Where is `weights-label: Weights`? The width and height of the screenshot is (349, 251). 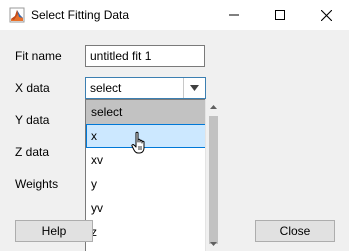
weights-label: Weights is located at coordinates (37, 184).